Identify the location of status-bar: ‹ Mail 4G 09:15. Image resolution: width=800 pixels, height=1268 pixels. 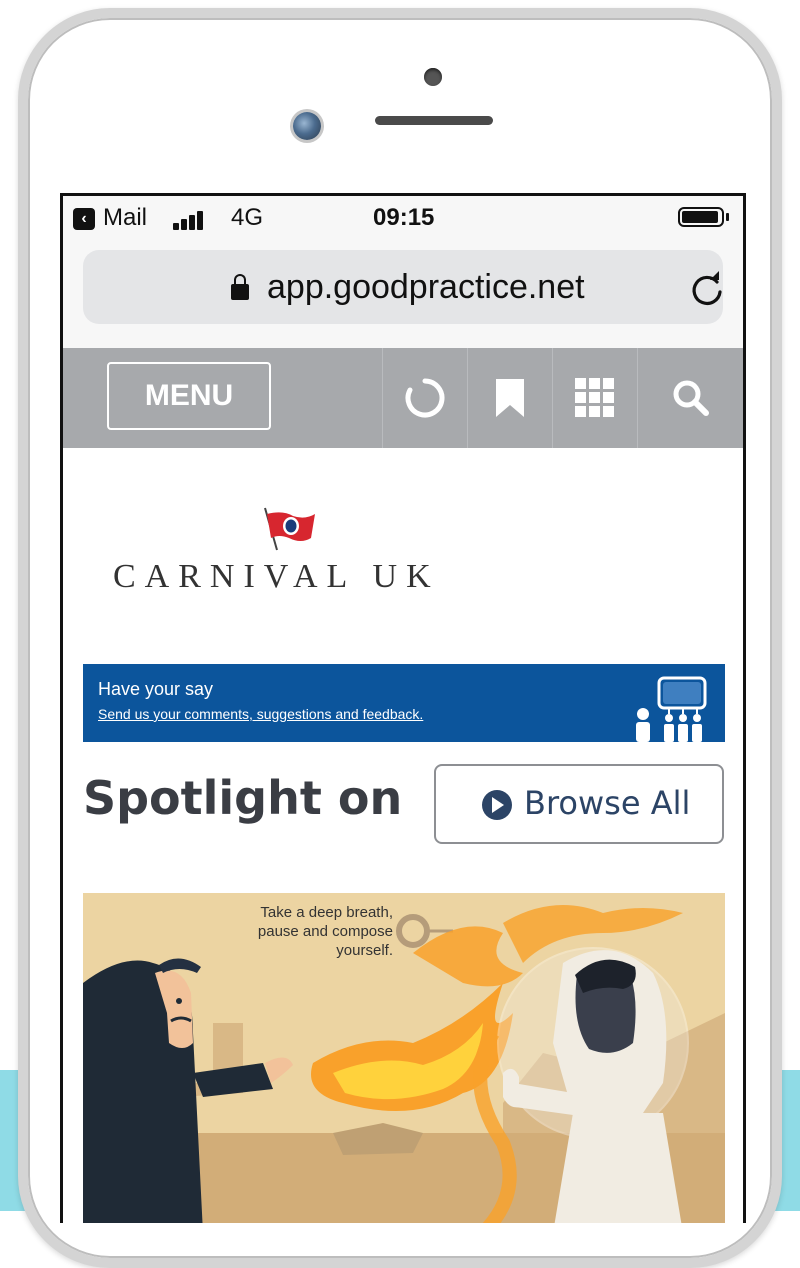
(403, 218).